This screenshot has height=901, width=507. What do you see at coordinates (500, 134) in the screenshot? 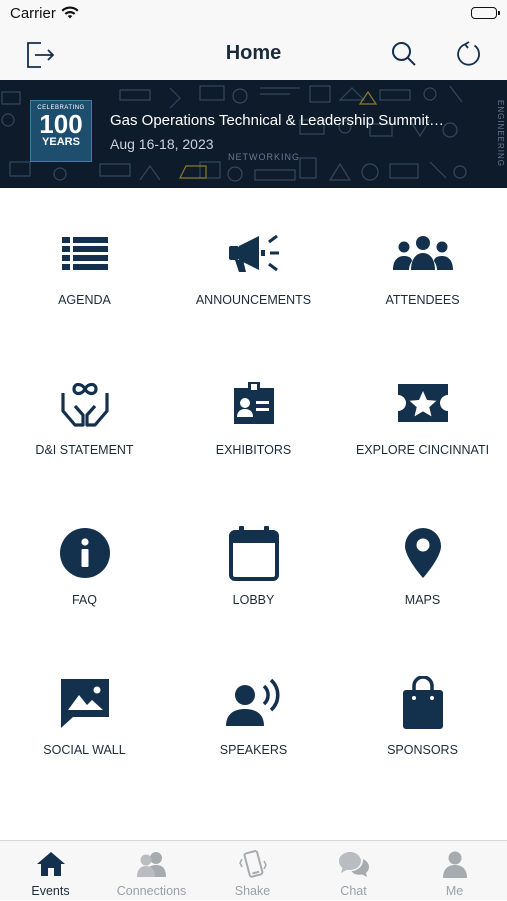
I see `banner-pattern-word: ENGINEERING` at bounding box center [500, 134].